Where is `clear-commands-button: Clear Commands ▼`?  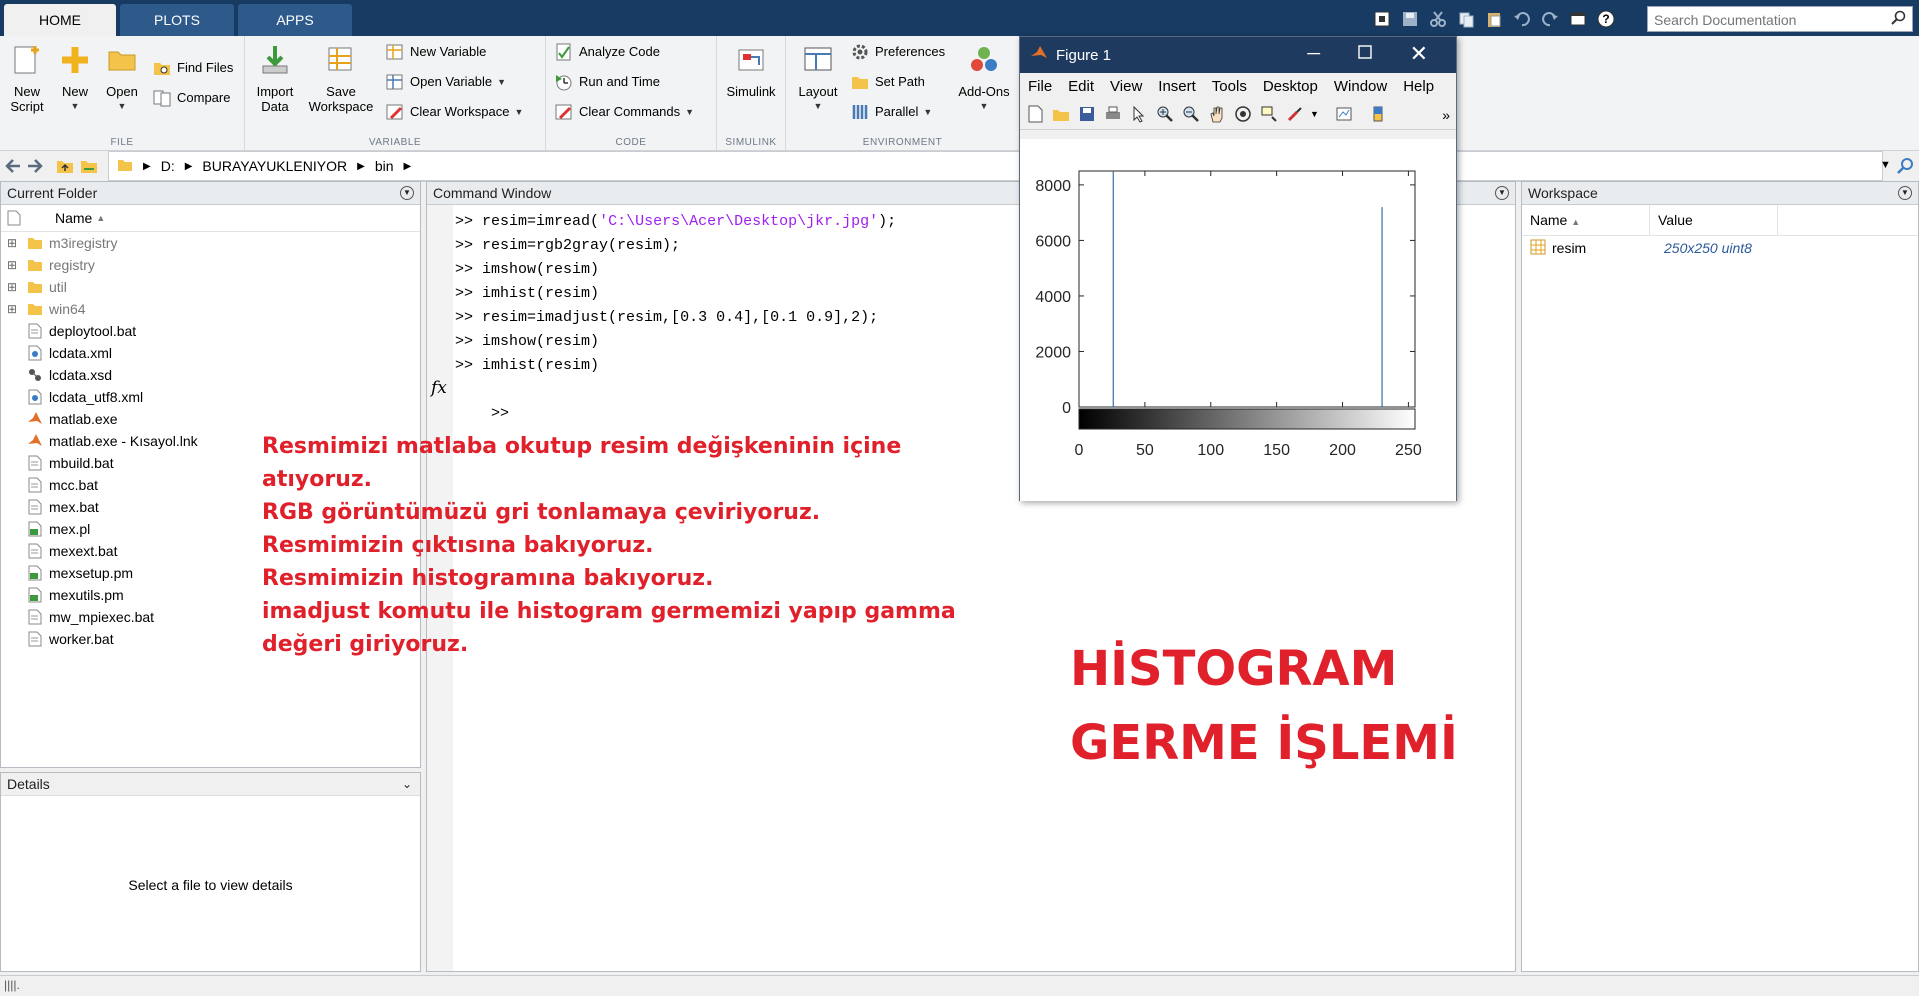
clear-commands-button: Clear Commands ▼ is located at coordinates (624, 112).